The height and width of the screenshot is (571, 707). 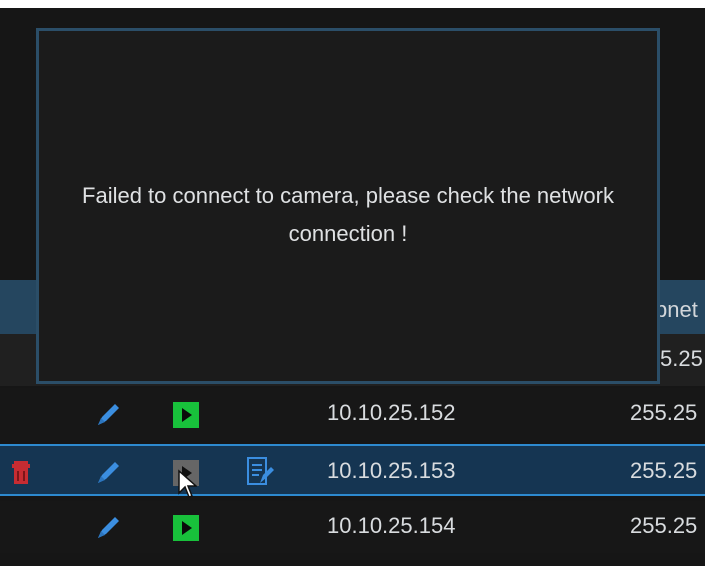 What do you see at coordinates (391, 412) in the screenshot?
I see `ip-cell: 10.10.25.152` at bounding box center [391, 412].